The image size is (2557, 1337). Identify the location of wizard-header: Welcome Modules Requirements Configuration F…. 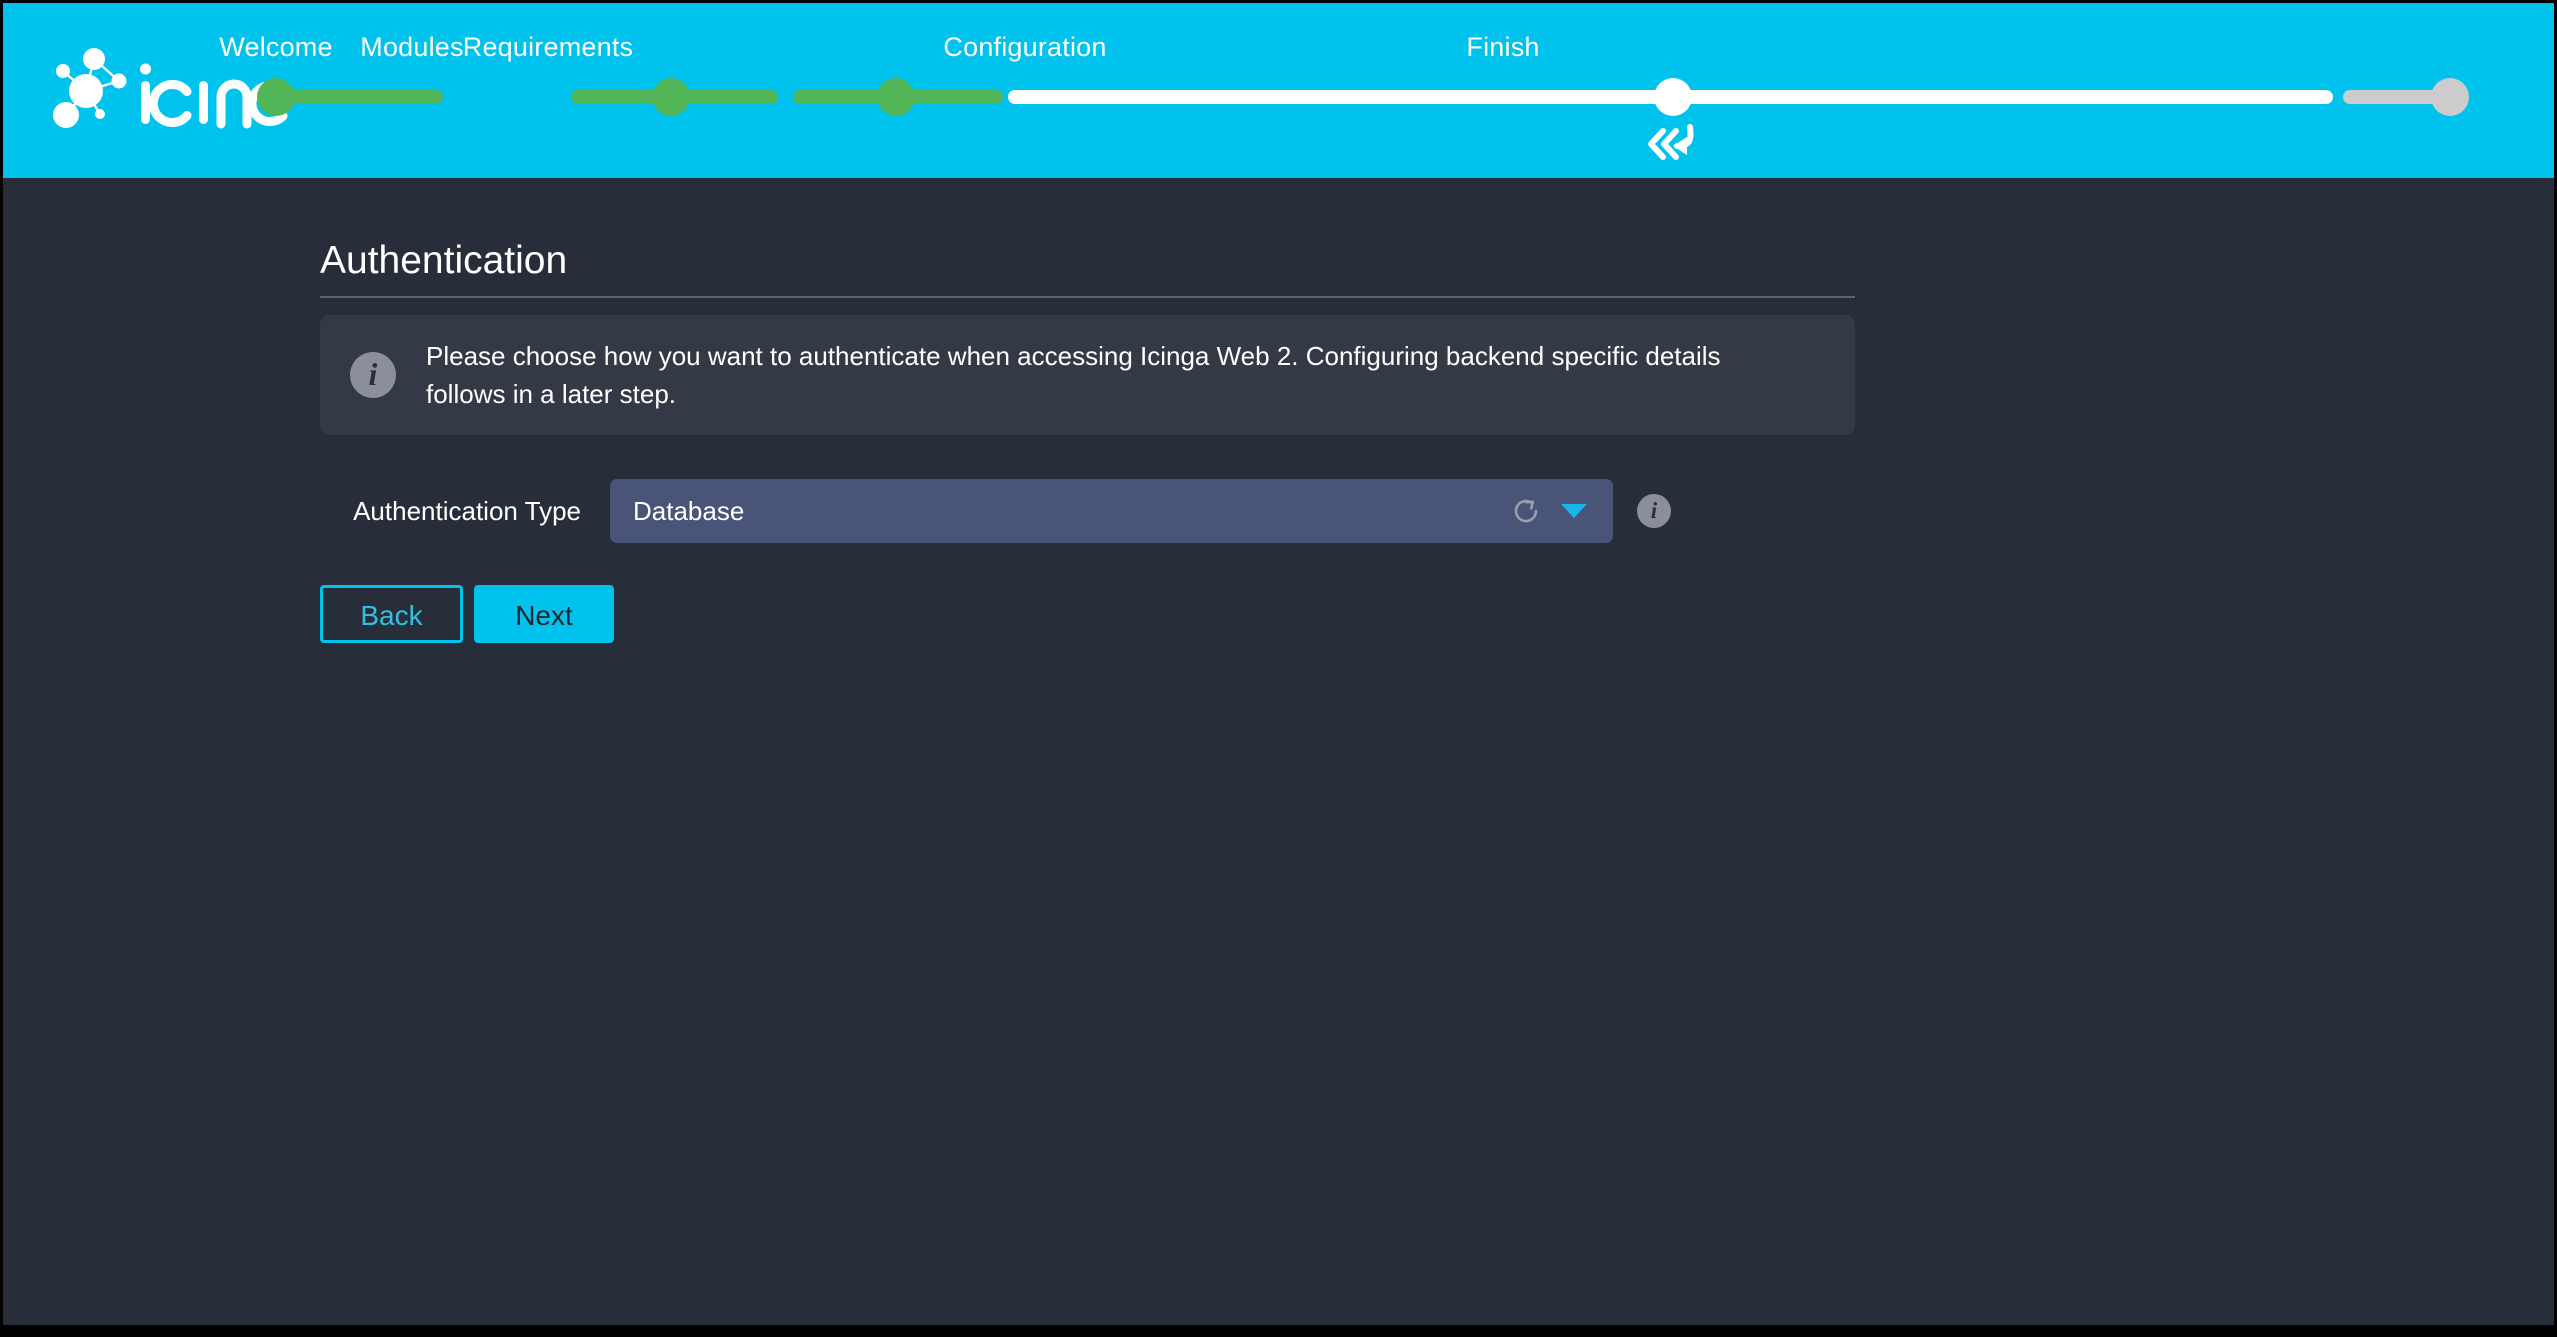
(1278, 90).